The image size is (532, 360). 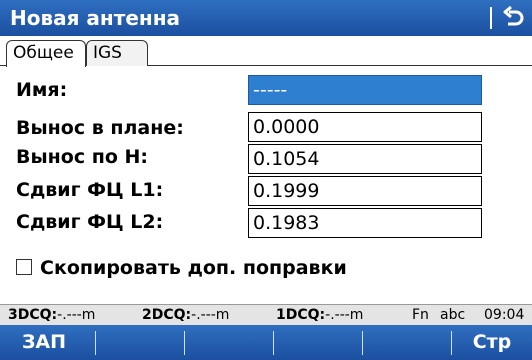 What do you see at coordinates (365, 90) in the screenshot?
I see `name-field: -----` at bounding box center [365, 90].